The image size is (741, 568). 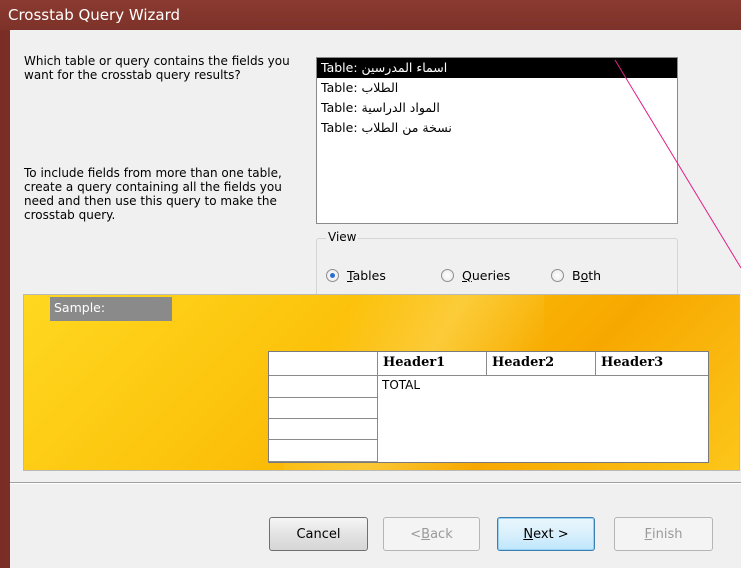 What do you see at coordinates (497, 68) in the screenshot?
I see `list-item: Table: اسماء المدرسين` at bounding box center [497, 68].